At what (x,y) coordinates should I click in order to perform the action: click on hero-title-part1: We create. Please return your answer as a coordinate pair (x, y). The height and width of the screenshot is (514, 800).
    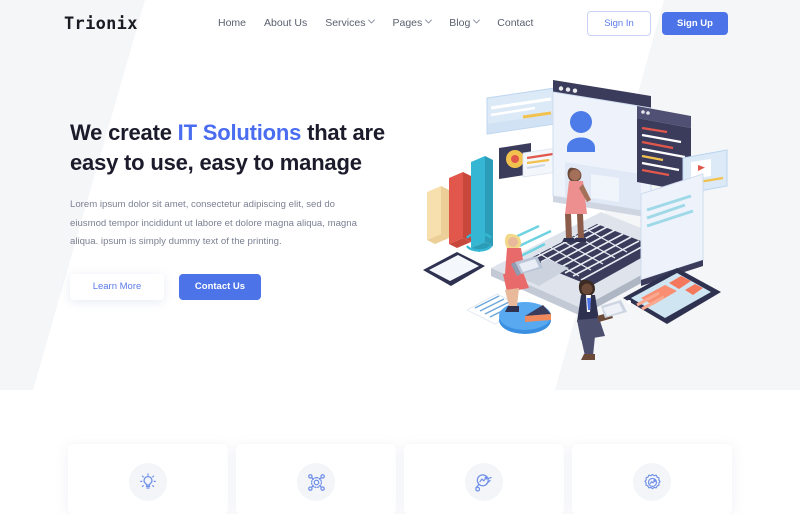
    Looking at the image, I should click on (124, 132).